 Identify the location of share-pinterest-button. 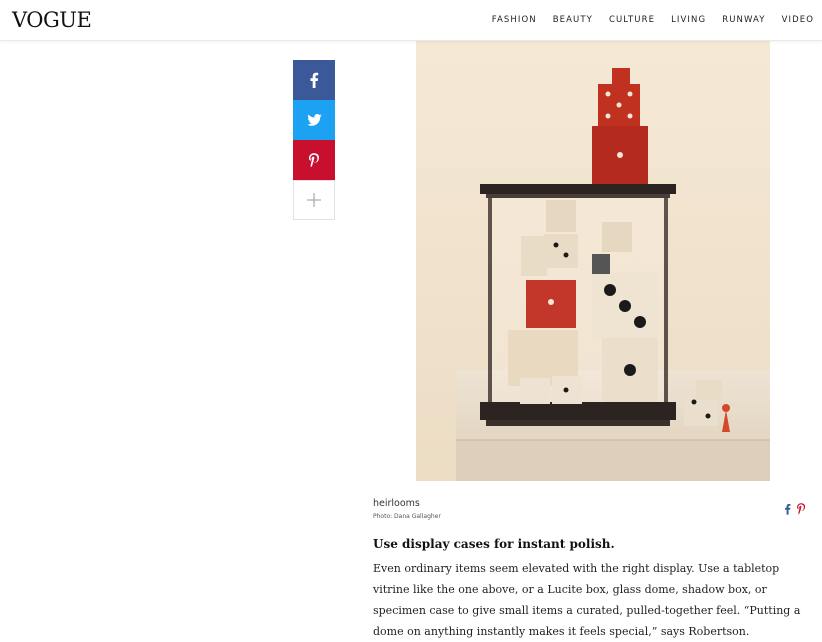
(314, 160).